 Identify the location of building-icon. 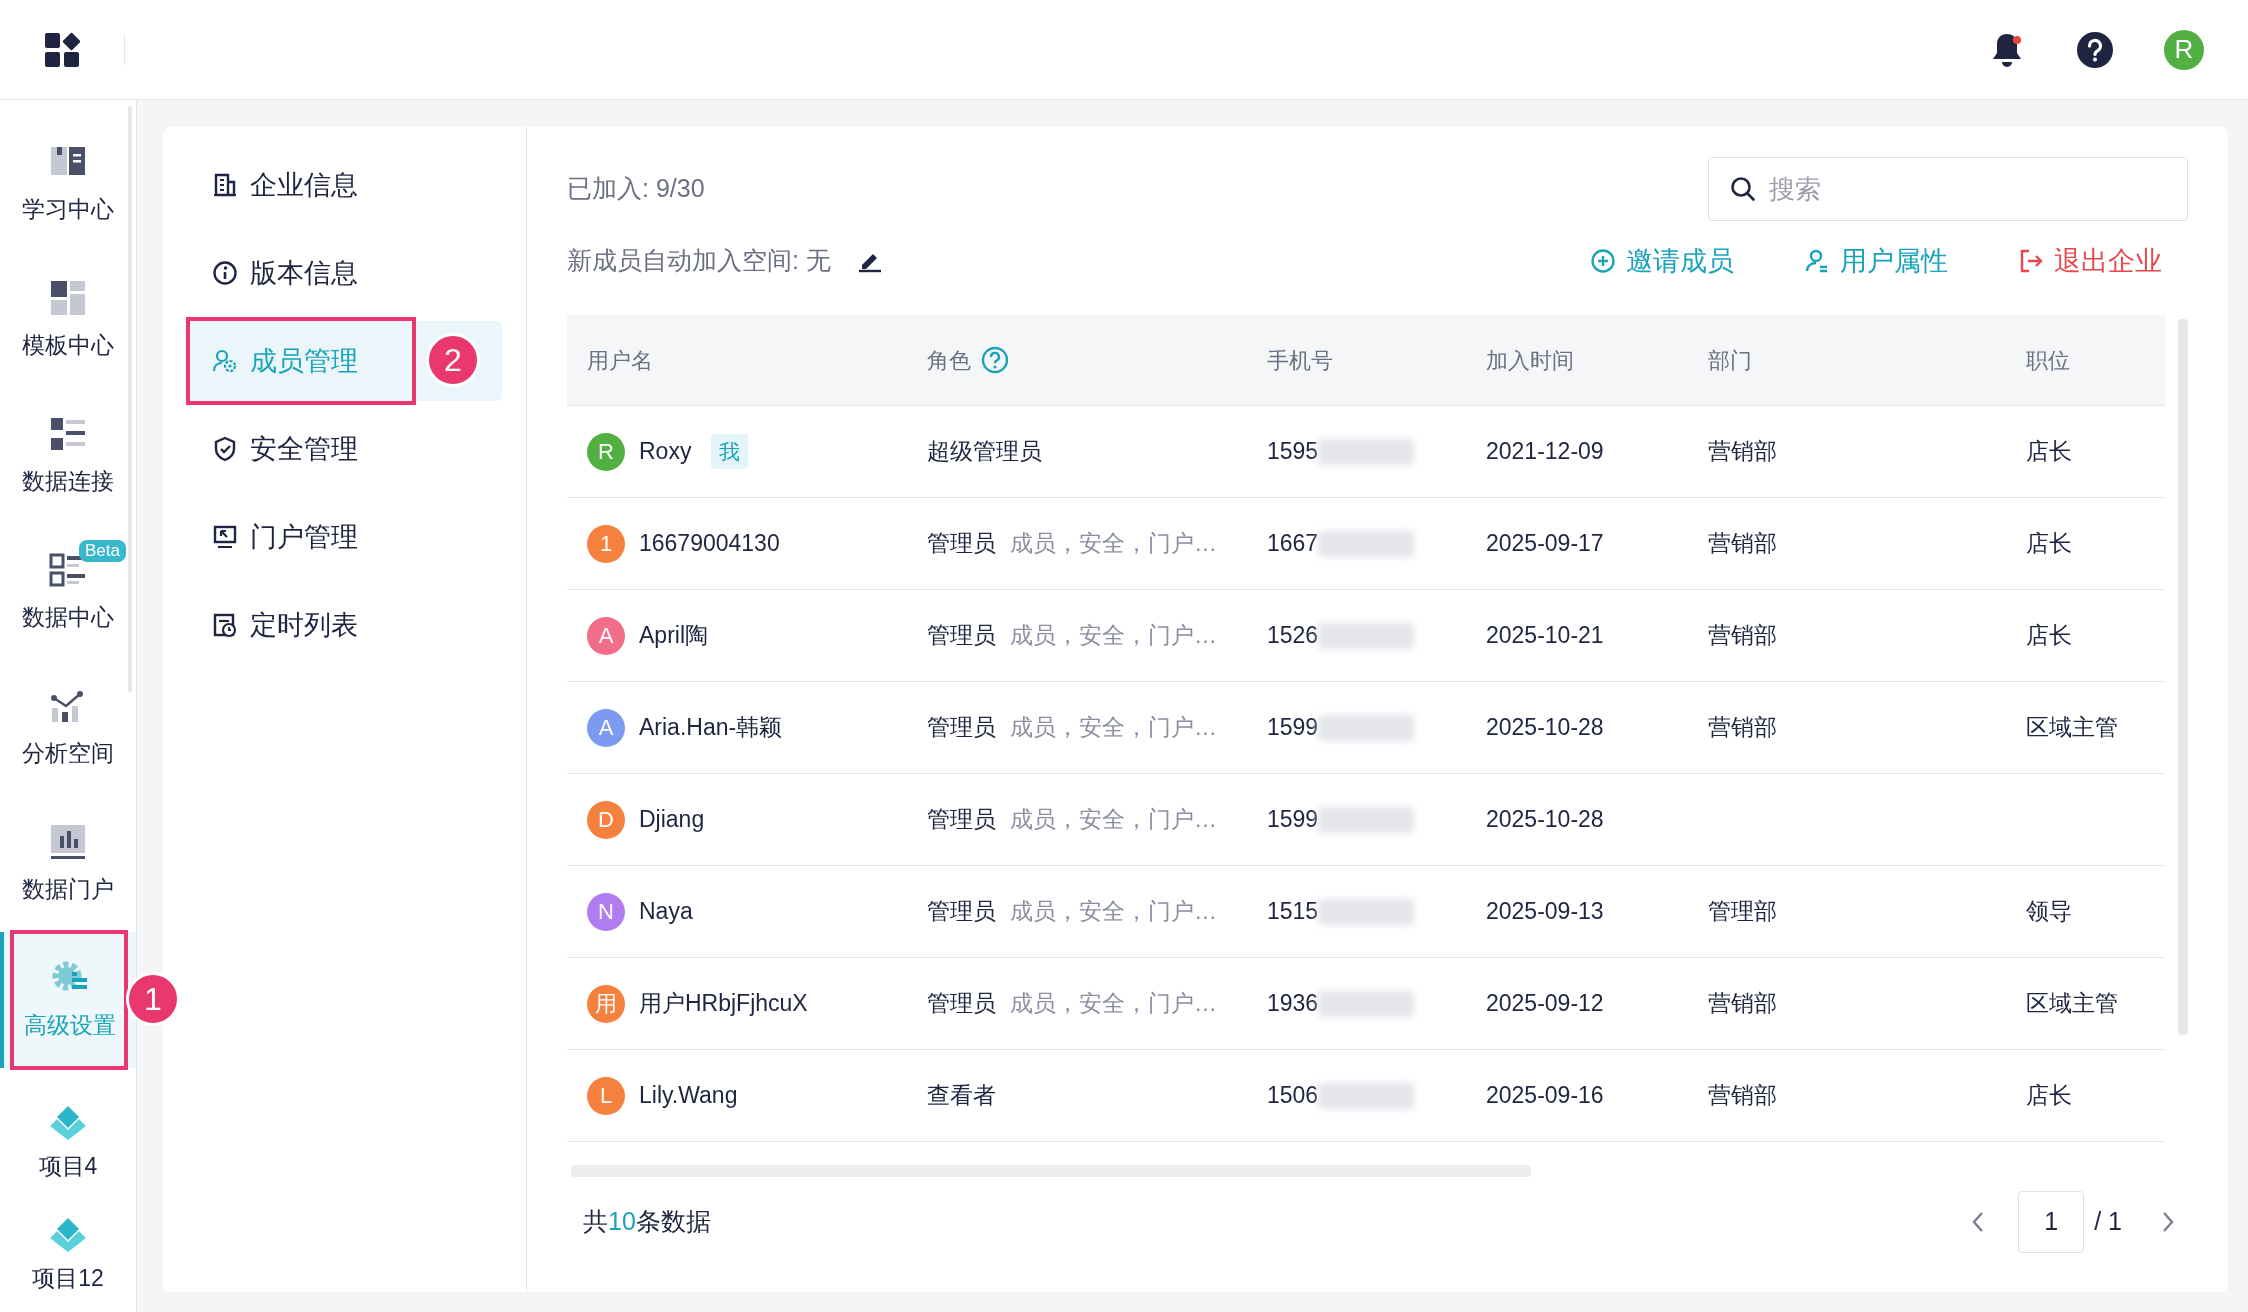
(225, 185).